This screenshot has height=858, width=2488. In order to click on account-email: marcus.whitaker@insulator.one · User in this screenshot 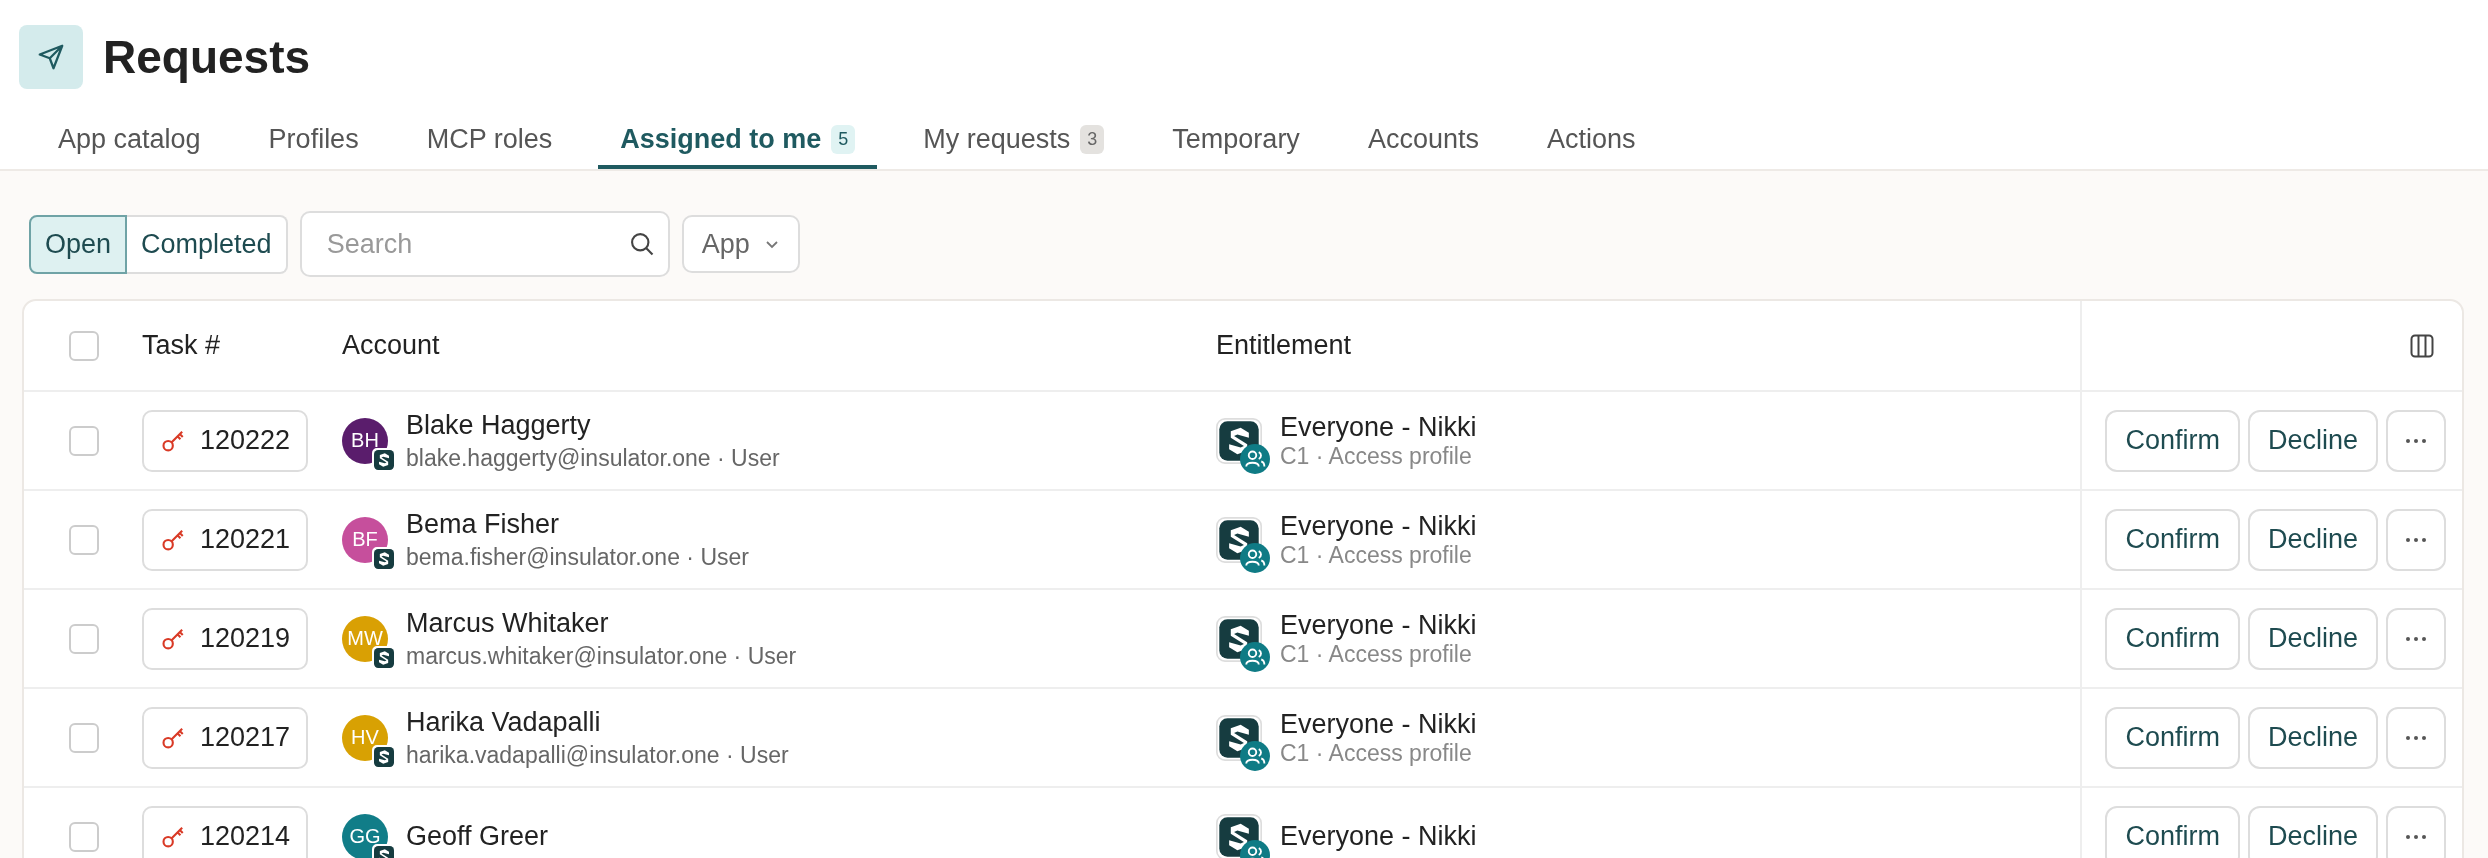, I will do `click(601, 656)`.